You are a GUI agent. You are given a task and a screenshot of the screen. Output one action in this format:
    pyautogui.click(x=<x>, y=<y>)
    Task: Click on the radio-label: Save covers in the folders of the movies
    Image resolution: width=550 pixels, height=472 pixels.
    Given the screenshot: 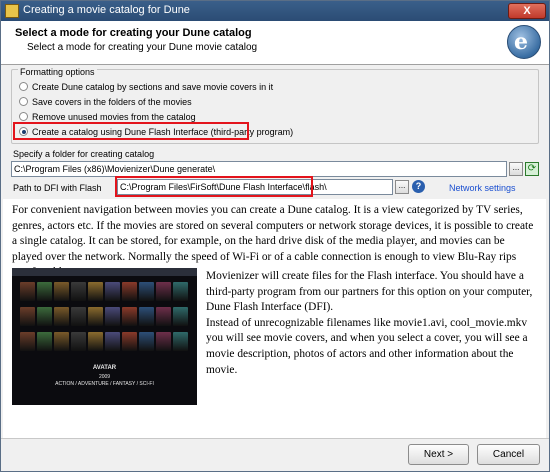 What is the action you would take?
    pyautogui.click(x=112, y=101)
    